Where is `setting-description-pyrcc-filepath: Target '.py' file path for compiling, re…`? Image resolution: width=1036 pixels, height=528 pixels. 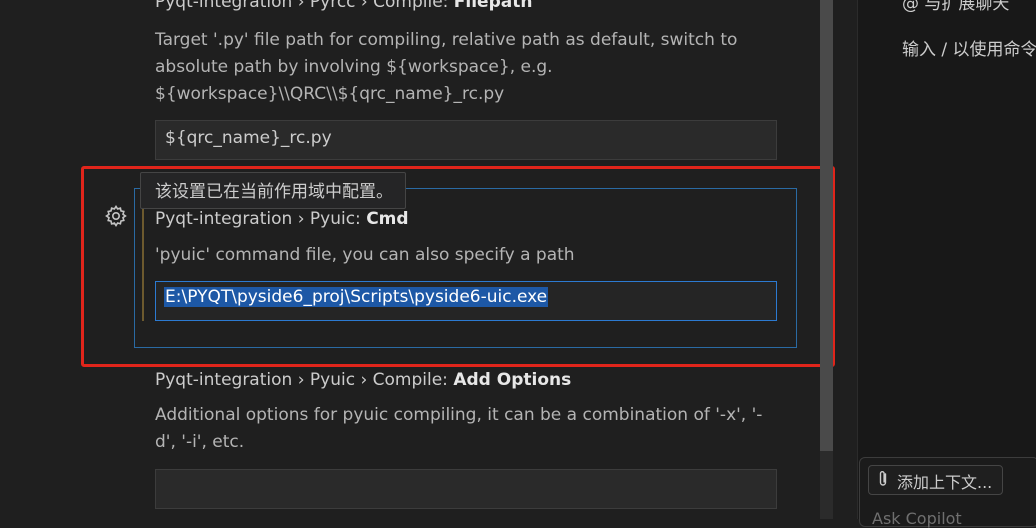
setting-description-pyrcc-filepath: Target '.py' file path for compiling, re… is located at coordinates (446, 67).